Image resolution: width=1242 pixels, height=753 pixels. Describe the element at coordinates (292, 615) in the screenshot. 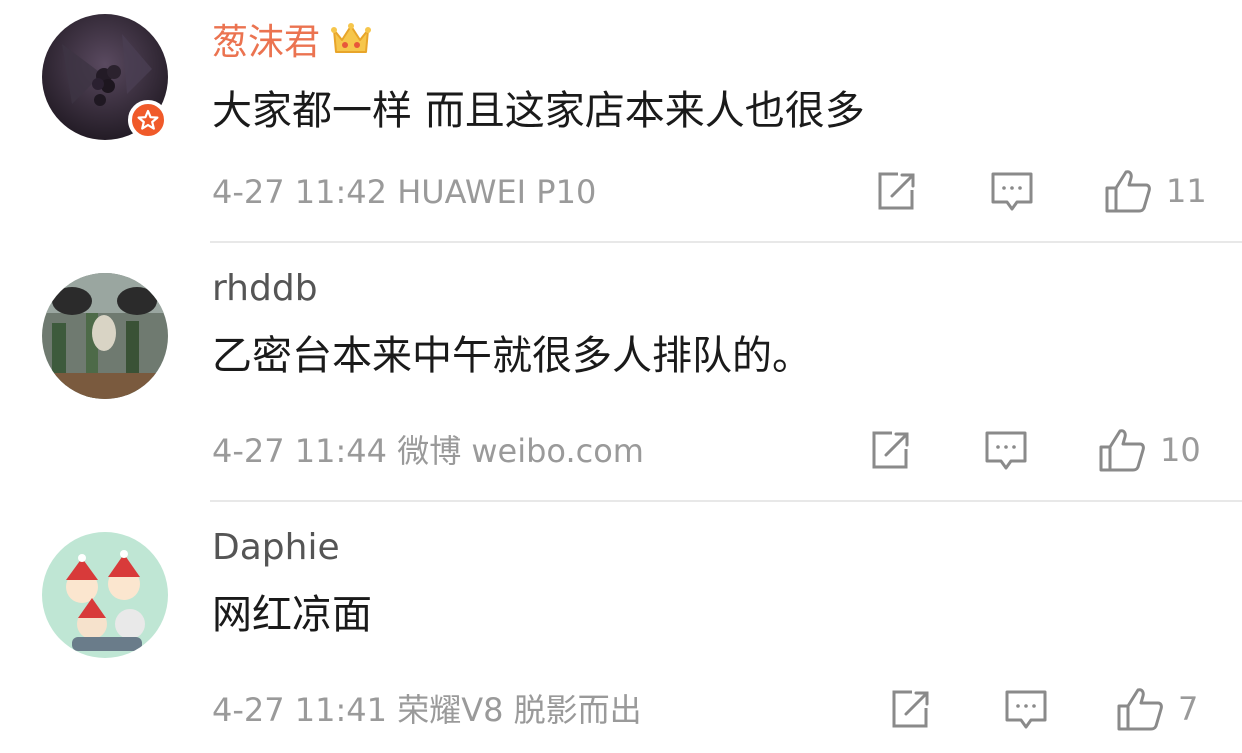

I see `comment-text: 网红凉面` at that location.